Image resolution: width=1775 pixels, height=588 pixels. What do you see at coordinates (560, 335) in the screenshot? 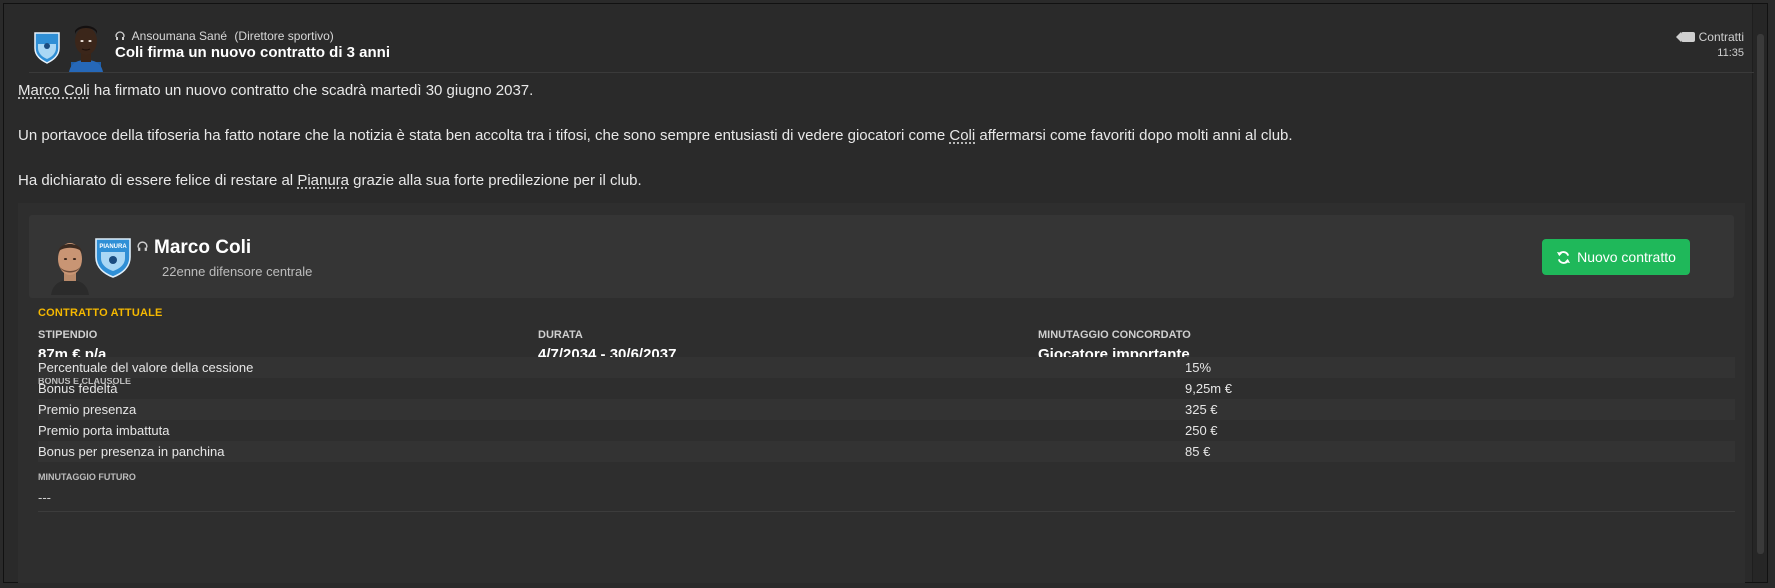
I see `duration-label: DURATA` at bounding box center [560, 335].